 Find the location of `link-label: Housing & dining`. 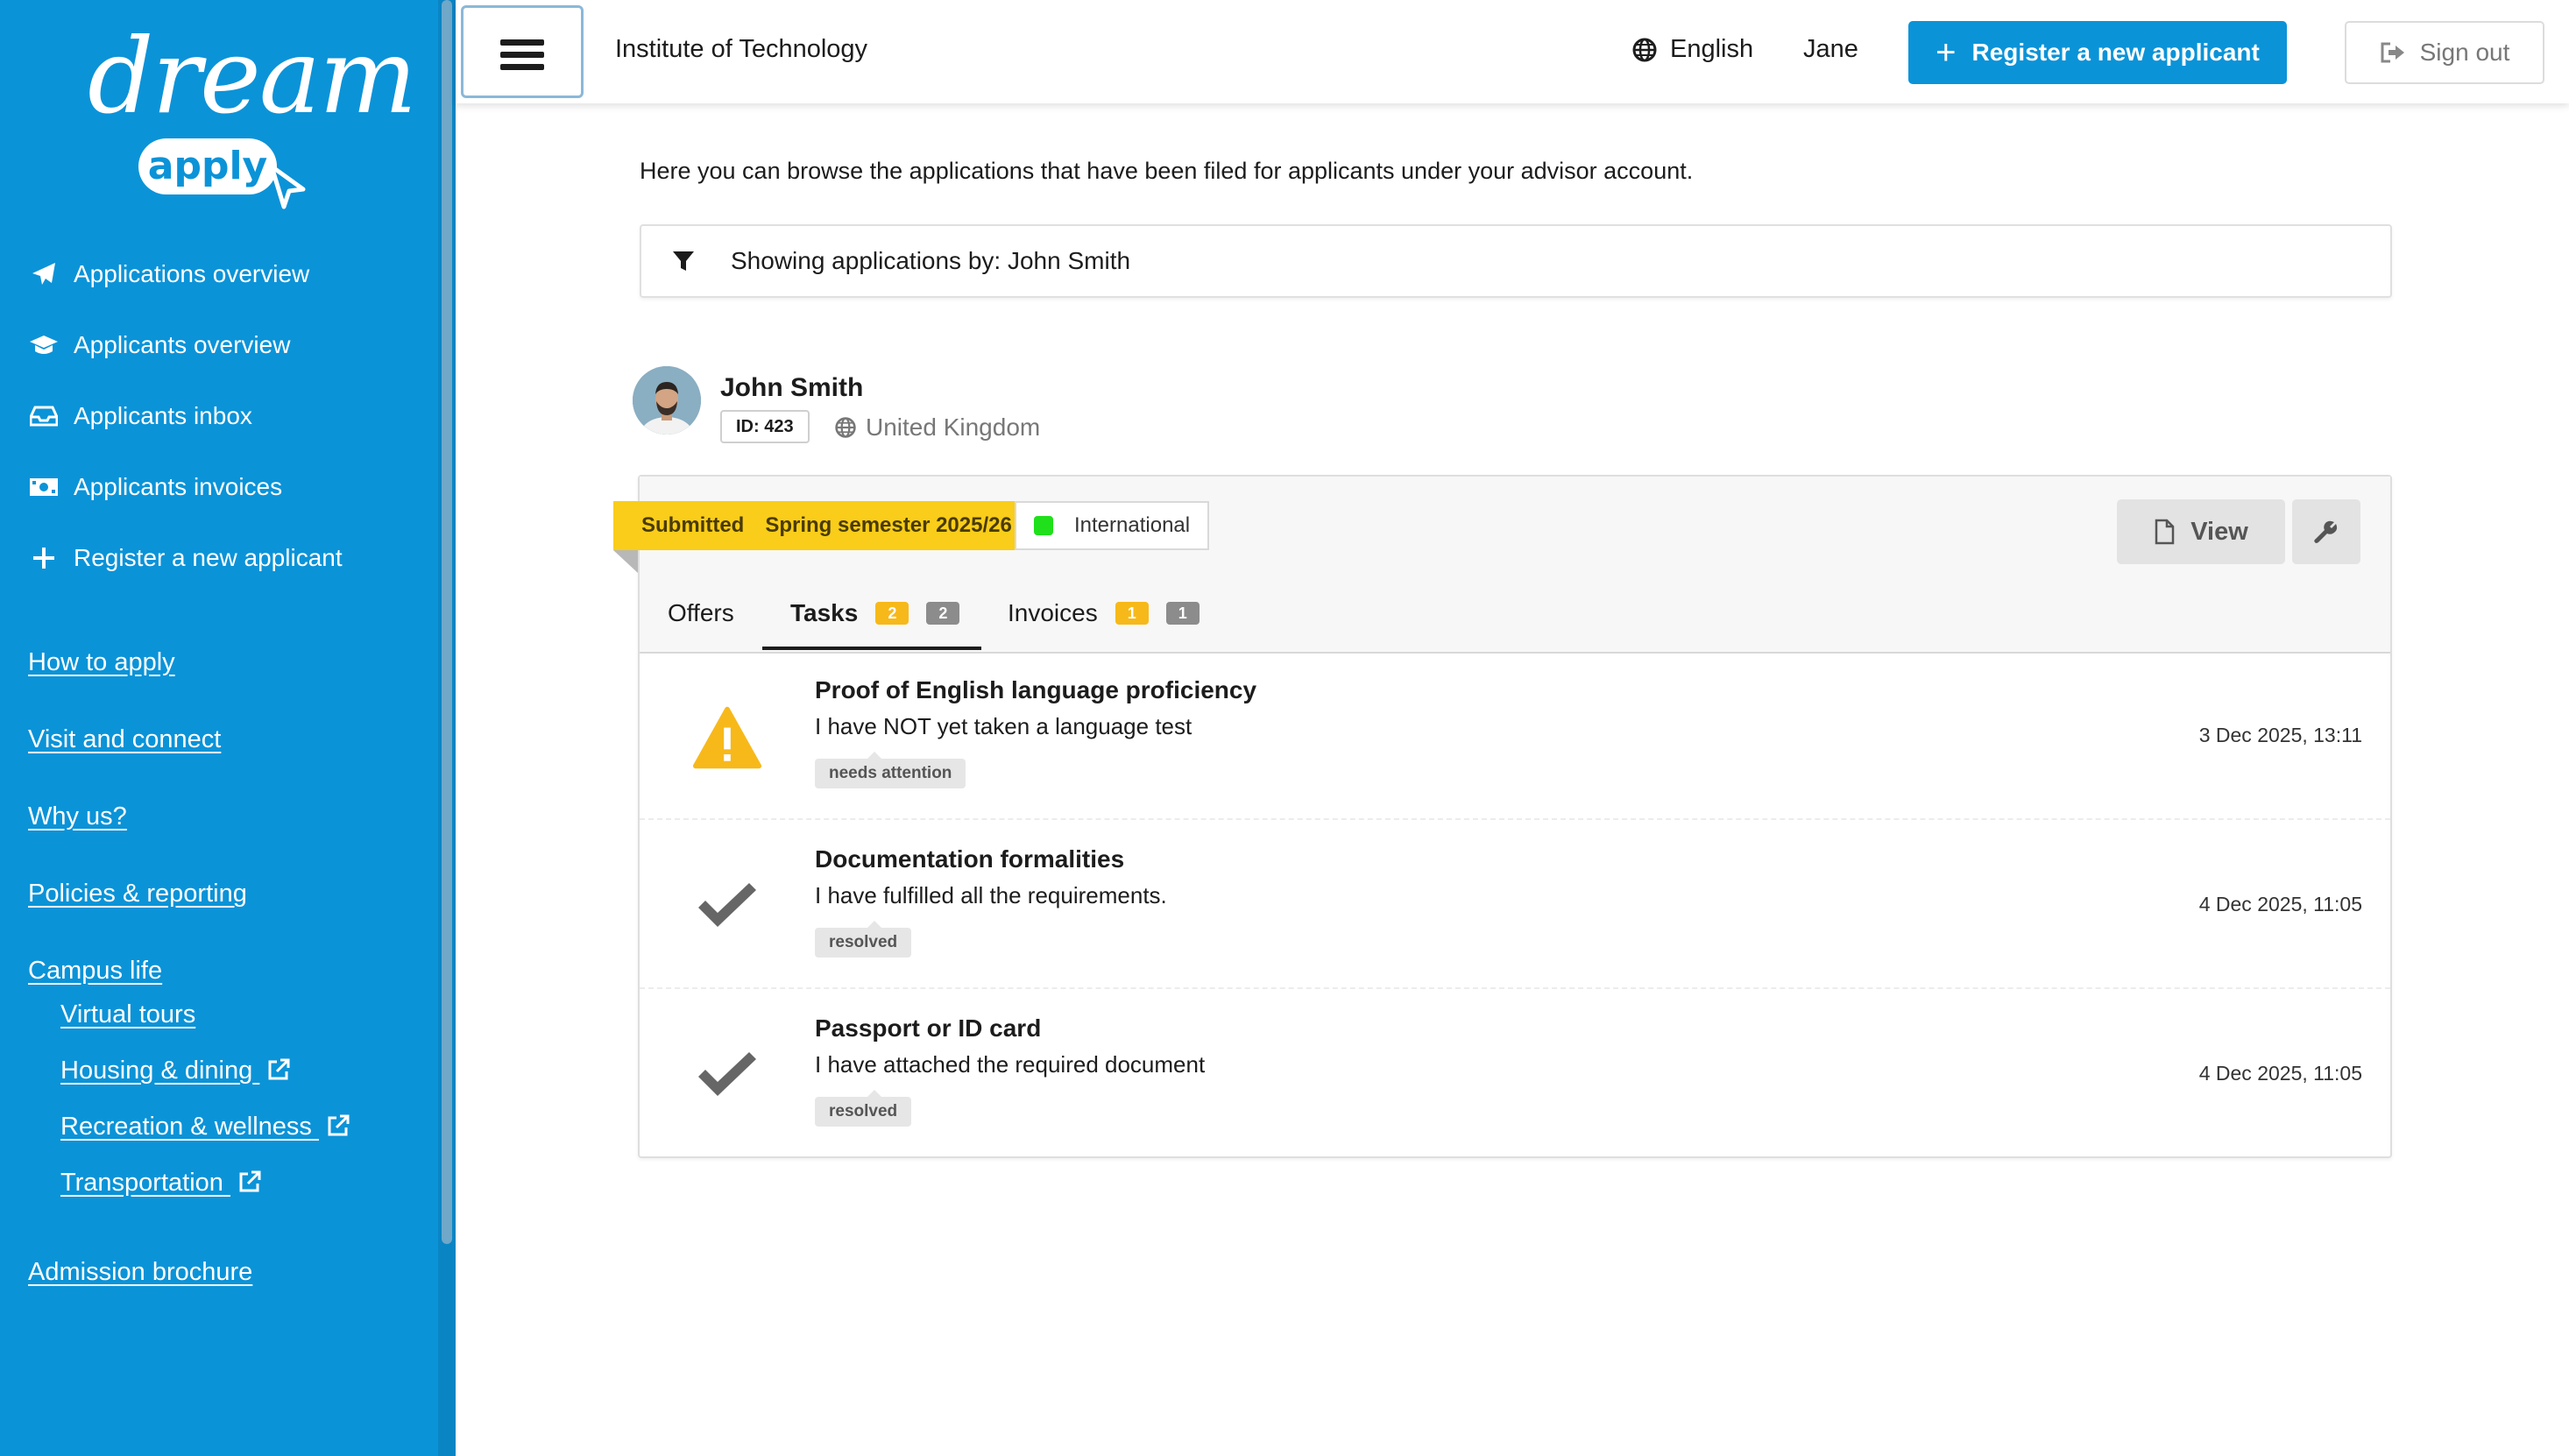

link-label: Housing & dining is located at coordinates (156, 1071).